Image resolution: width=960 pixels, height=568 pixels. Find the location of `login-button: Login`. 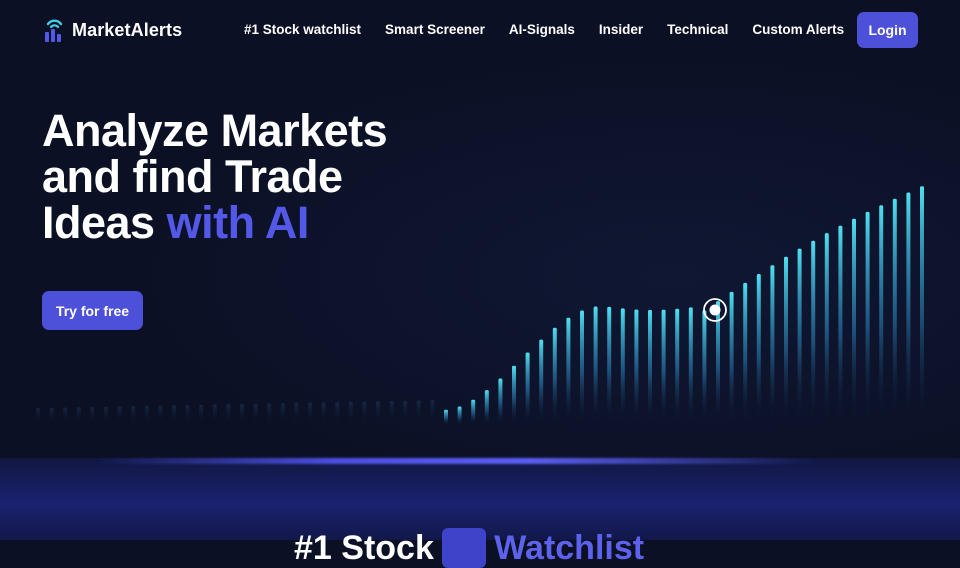

login-button: Login is located at coordinates (887, 30).